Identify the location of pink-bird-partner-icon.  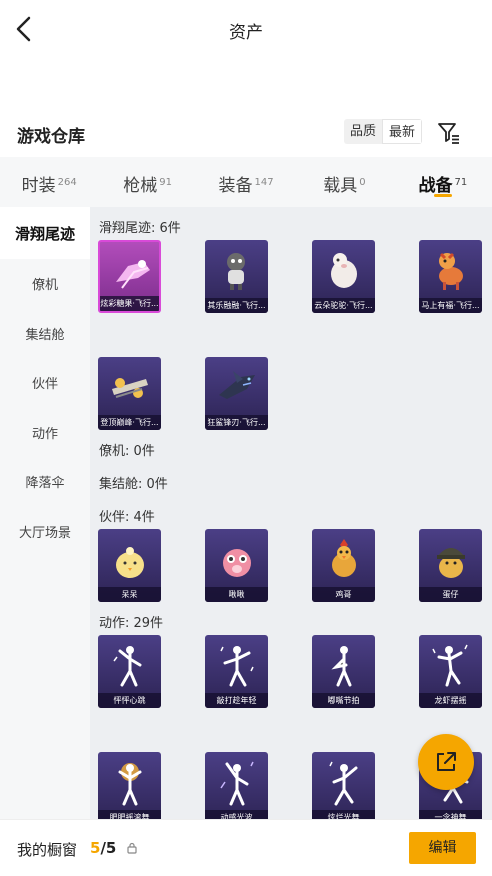
(237, 563).